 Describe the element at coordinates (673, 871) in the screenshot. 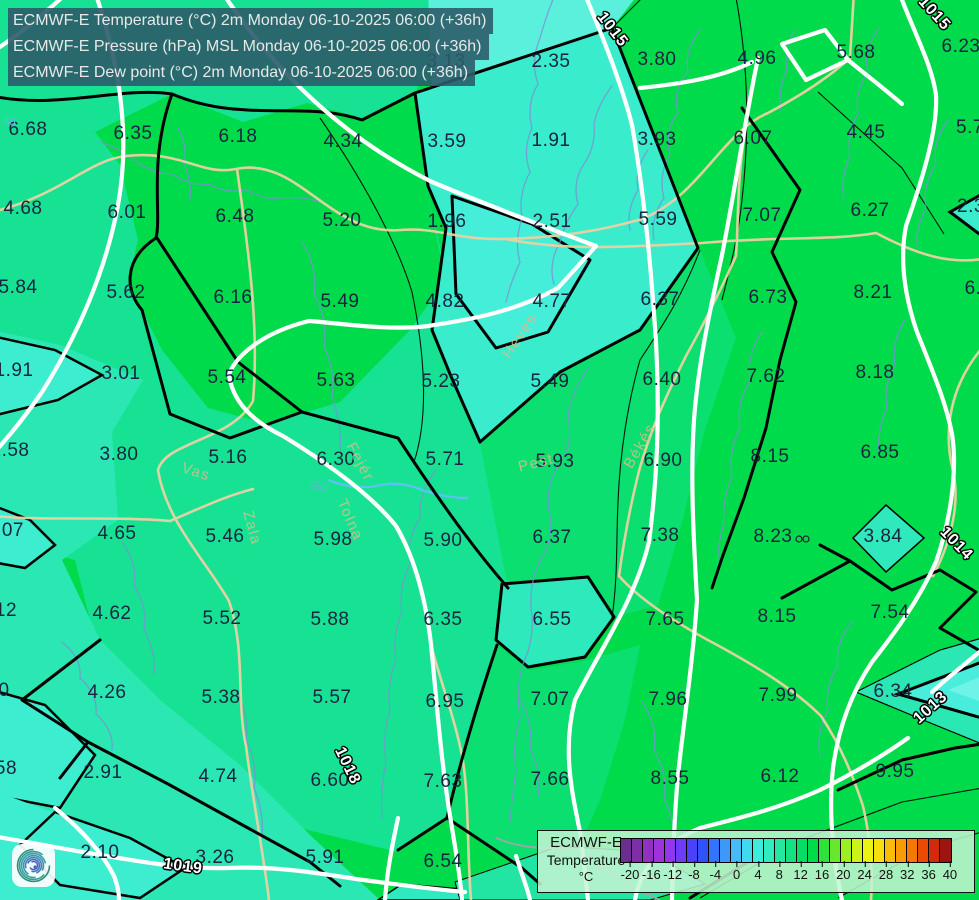

I see `legend-tick-label: -12` at that location.